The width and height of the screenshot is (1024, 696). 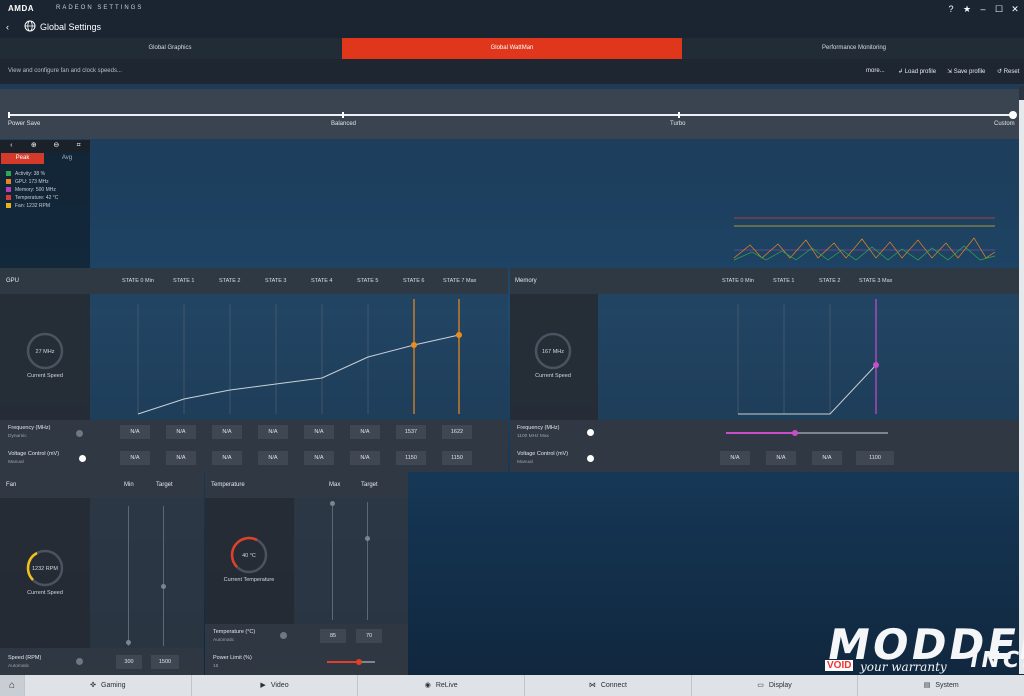 I want to click on load-profile-button: ↲ Load profile, so click(x=917, y=71).